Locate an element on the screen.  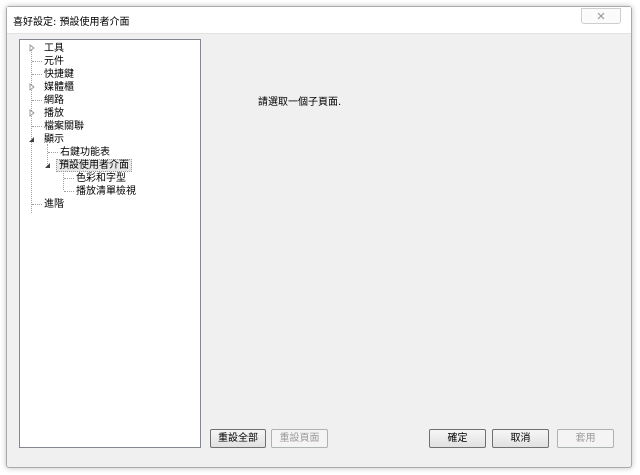
ok-button: 確定 is located at coordinates (457, 438).